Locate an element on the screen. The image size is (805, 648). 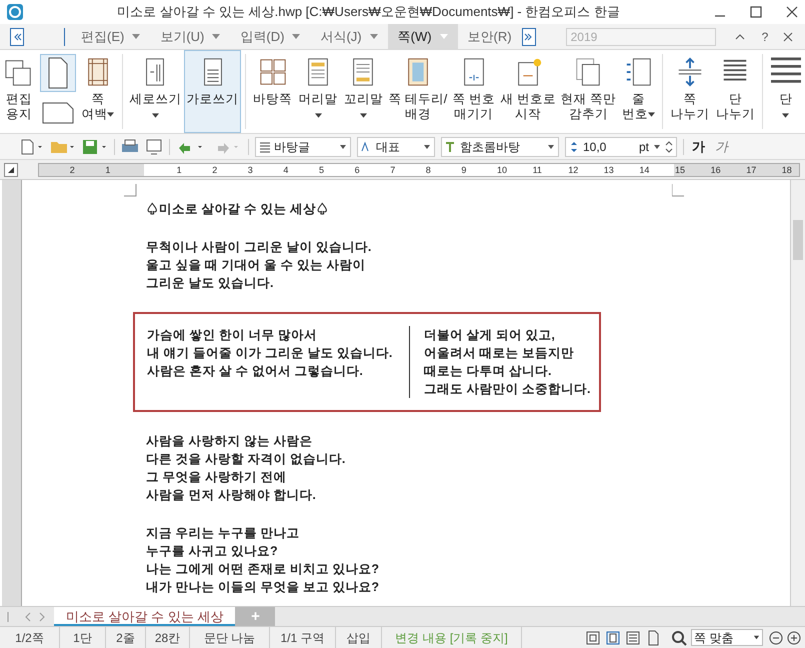
text-line: 누구를 사귀고 있나요? is located at coordinates (212, 551).